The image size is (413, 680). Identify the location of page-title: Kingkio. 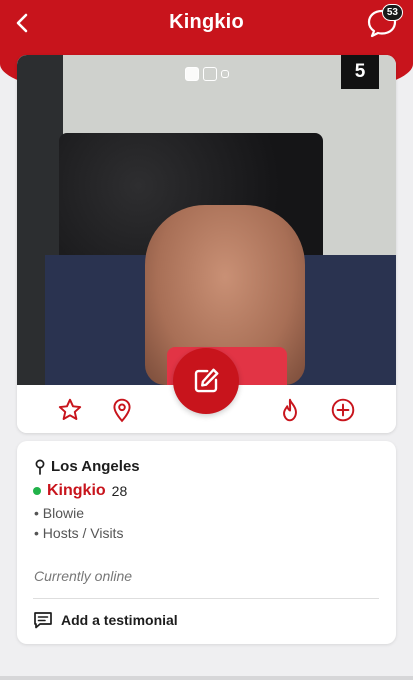
(206, 22).